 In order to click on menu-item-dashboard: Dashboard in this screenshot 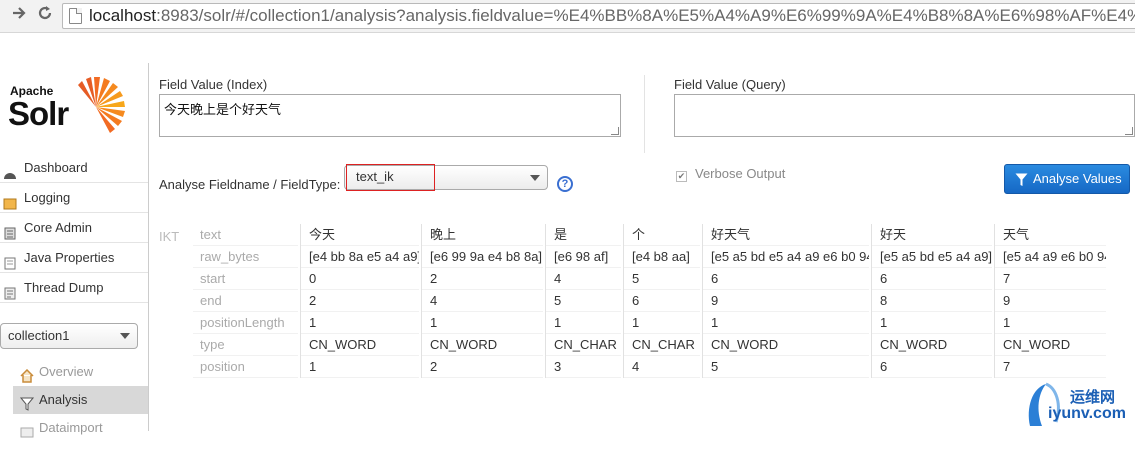, I will do `click(74, 168)`.